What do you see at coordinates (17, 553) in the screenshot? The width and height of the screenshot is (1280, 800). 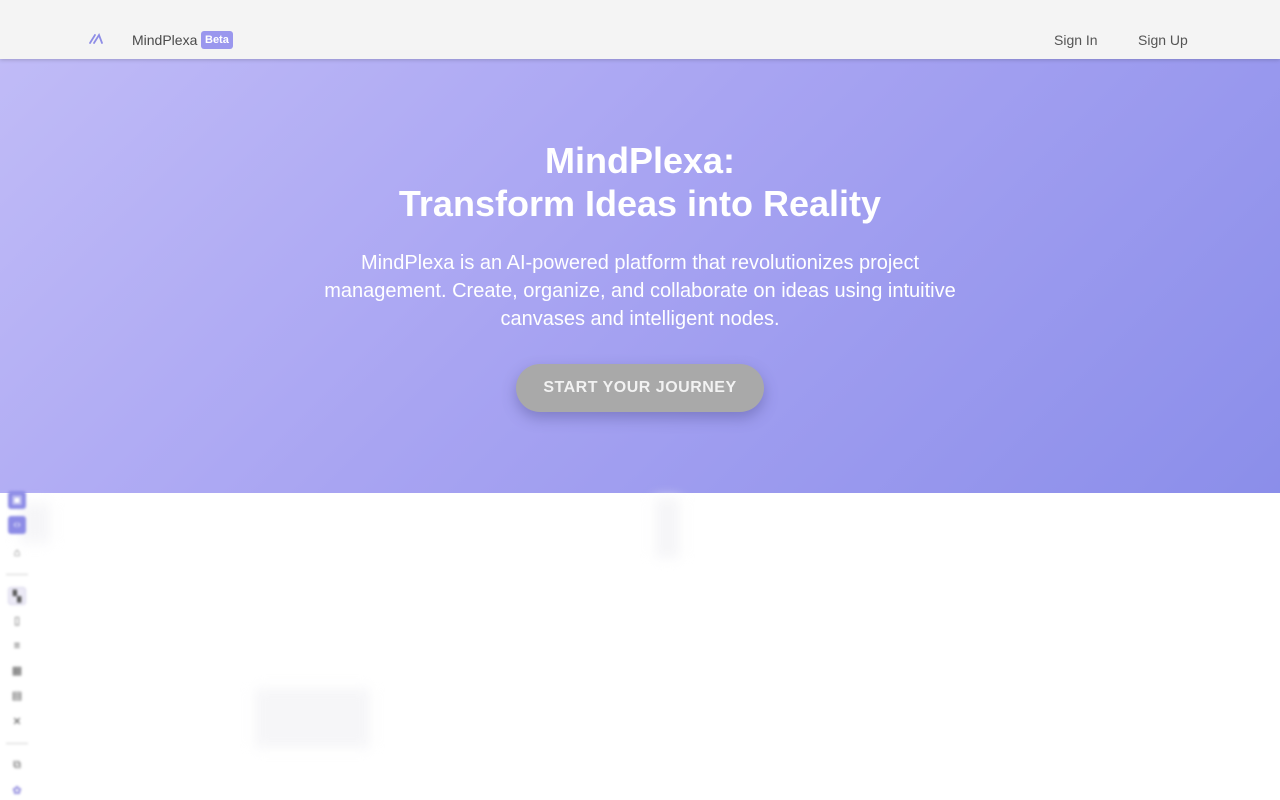 I see `home-icon: ⌂` at bounding box center [17, 553].